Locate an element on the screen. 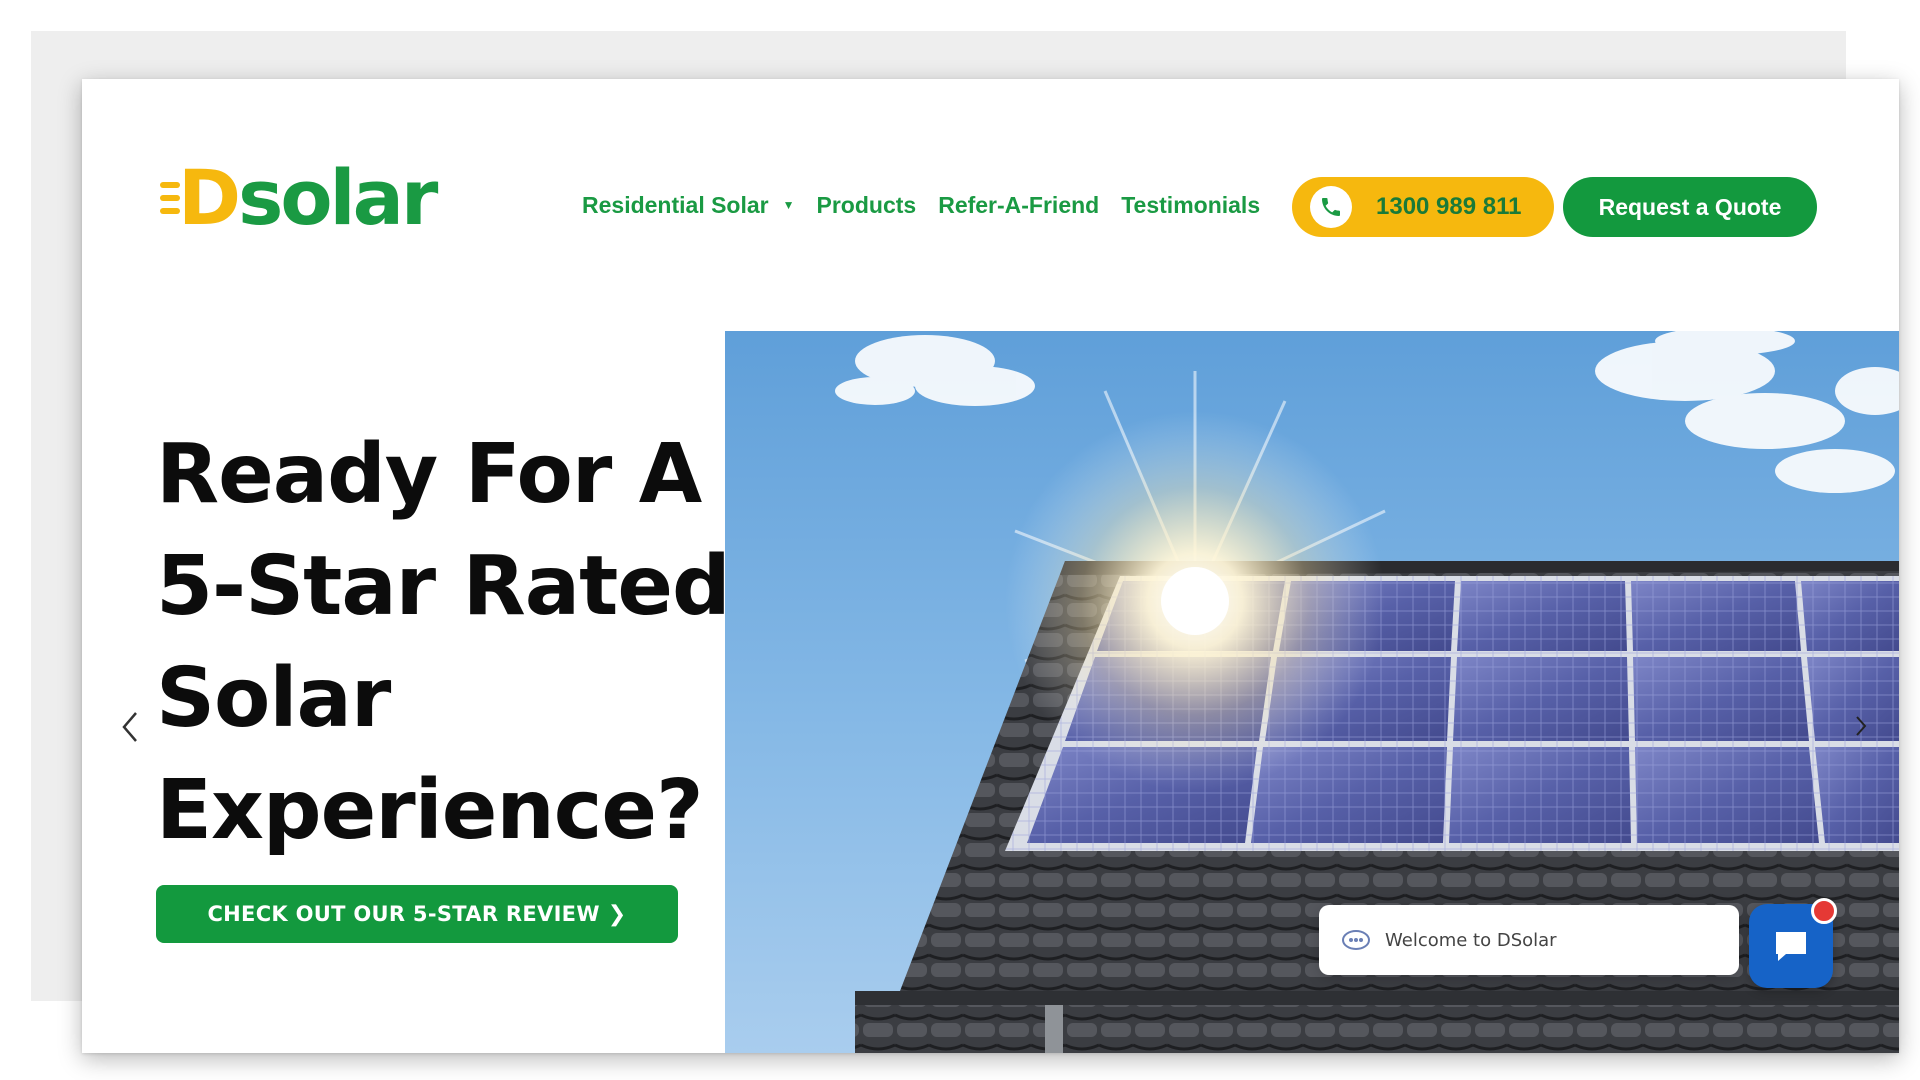 This screenshot has width=1920, height=1080. phone-icon is located at coordinates (1331, 207).